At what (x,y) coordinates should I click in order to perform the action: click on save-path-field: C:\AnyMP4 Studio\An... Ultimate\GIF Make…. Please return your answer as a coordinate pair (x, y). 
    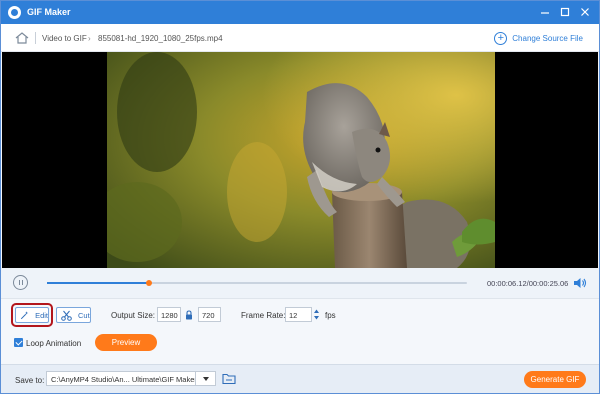
    Looking at the image, I should click on (121, 378).